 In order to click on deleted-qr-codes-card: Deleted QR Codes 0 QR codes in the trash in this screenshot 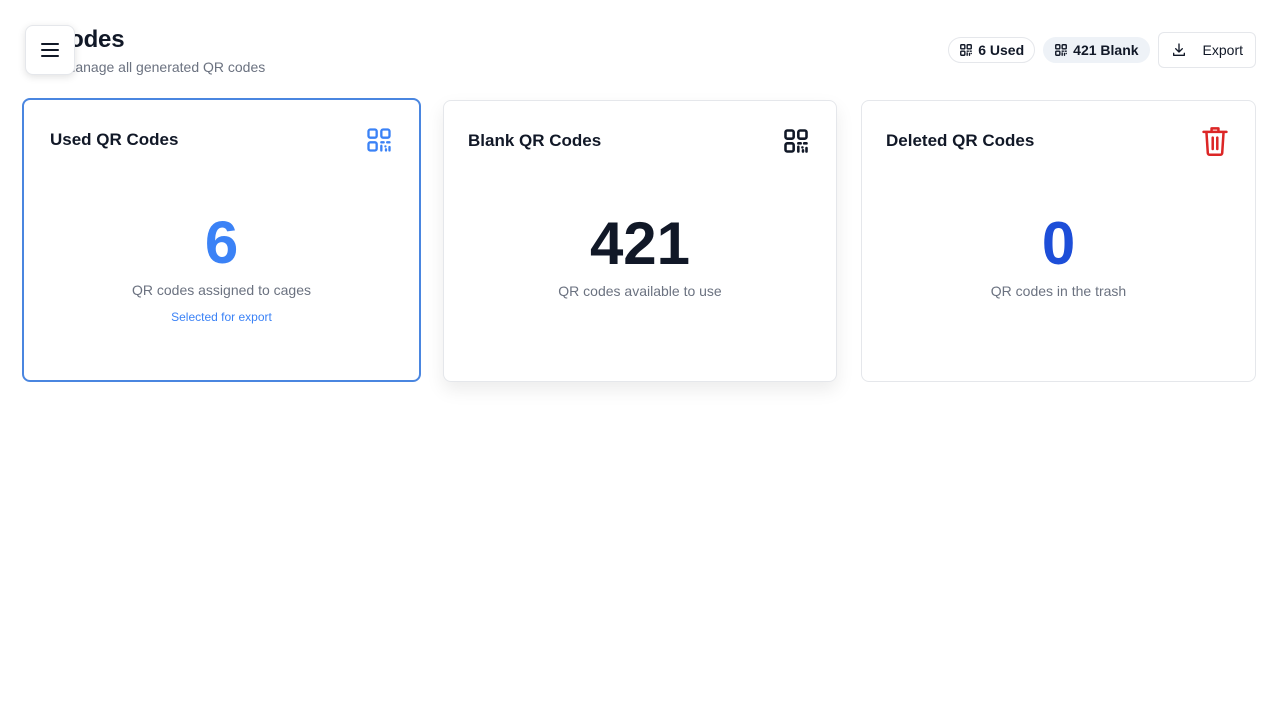, I will do `click(1058, 241)`.